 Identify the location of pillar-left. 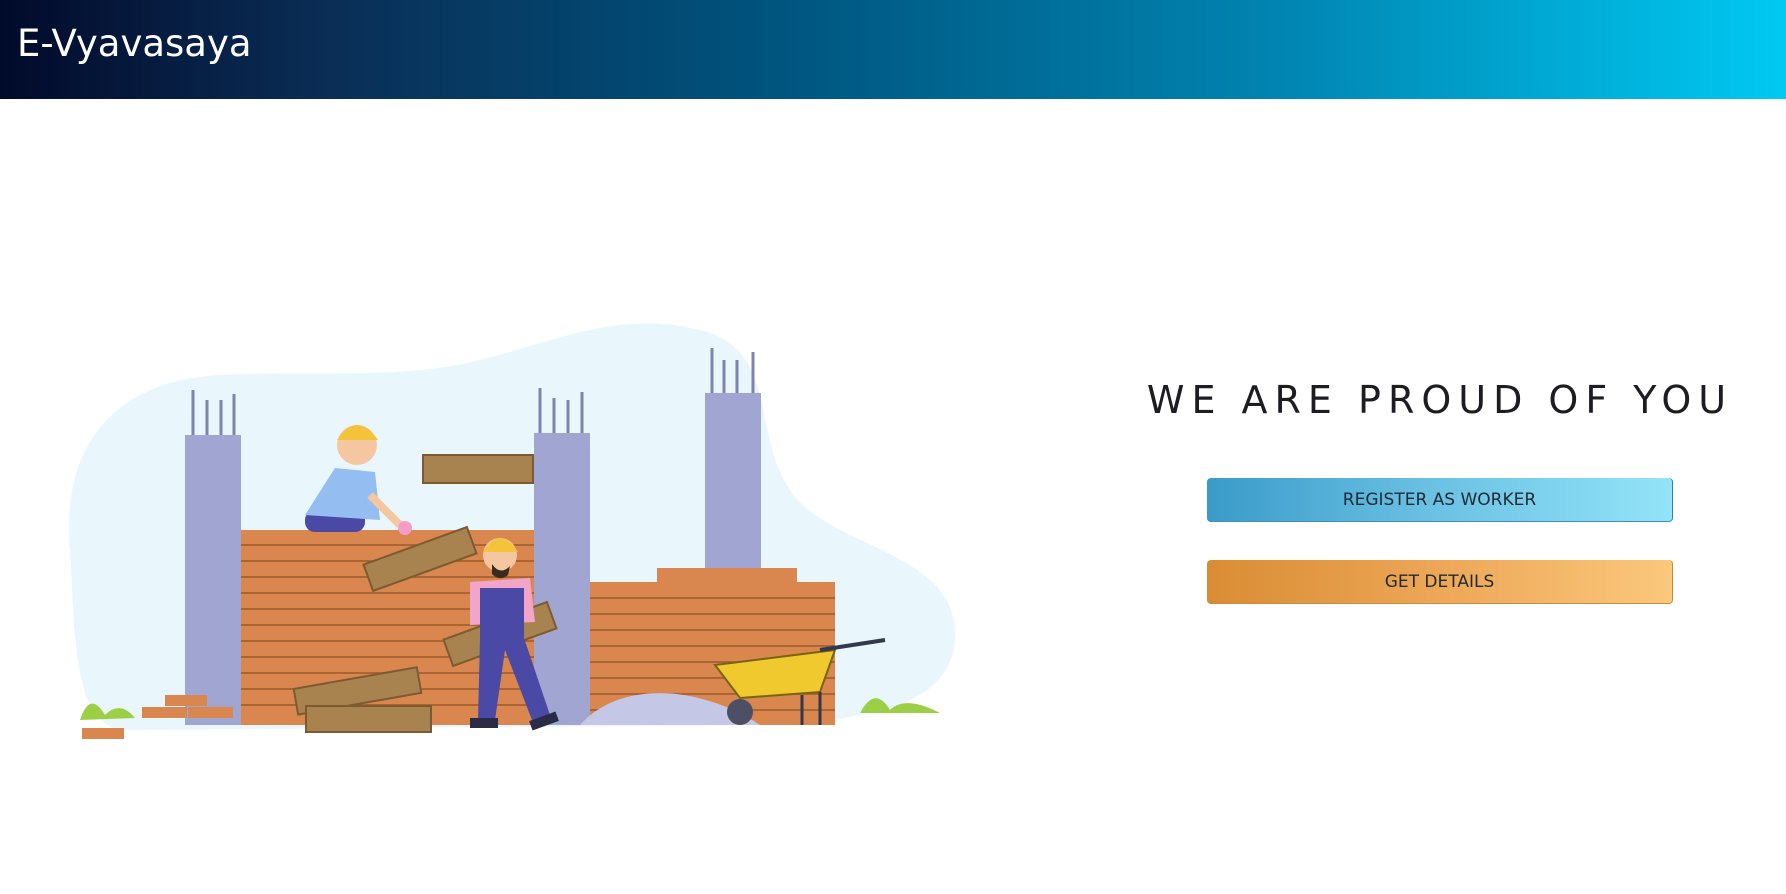
(213, 557).